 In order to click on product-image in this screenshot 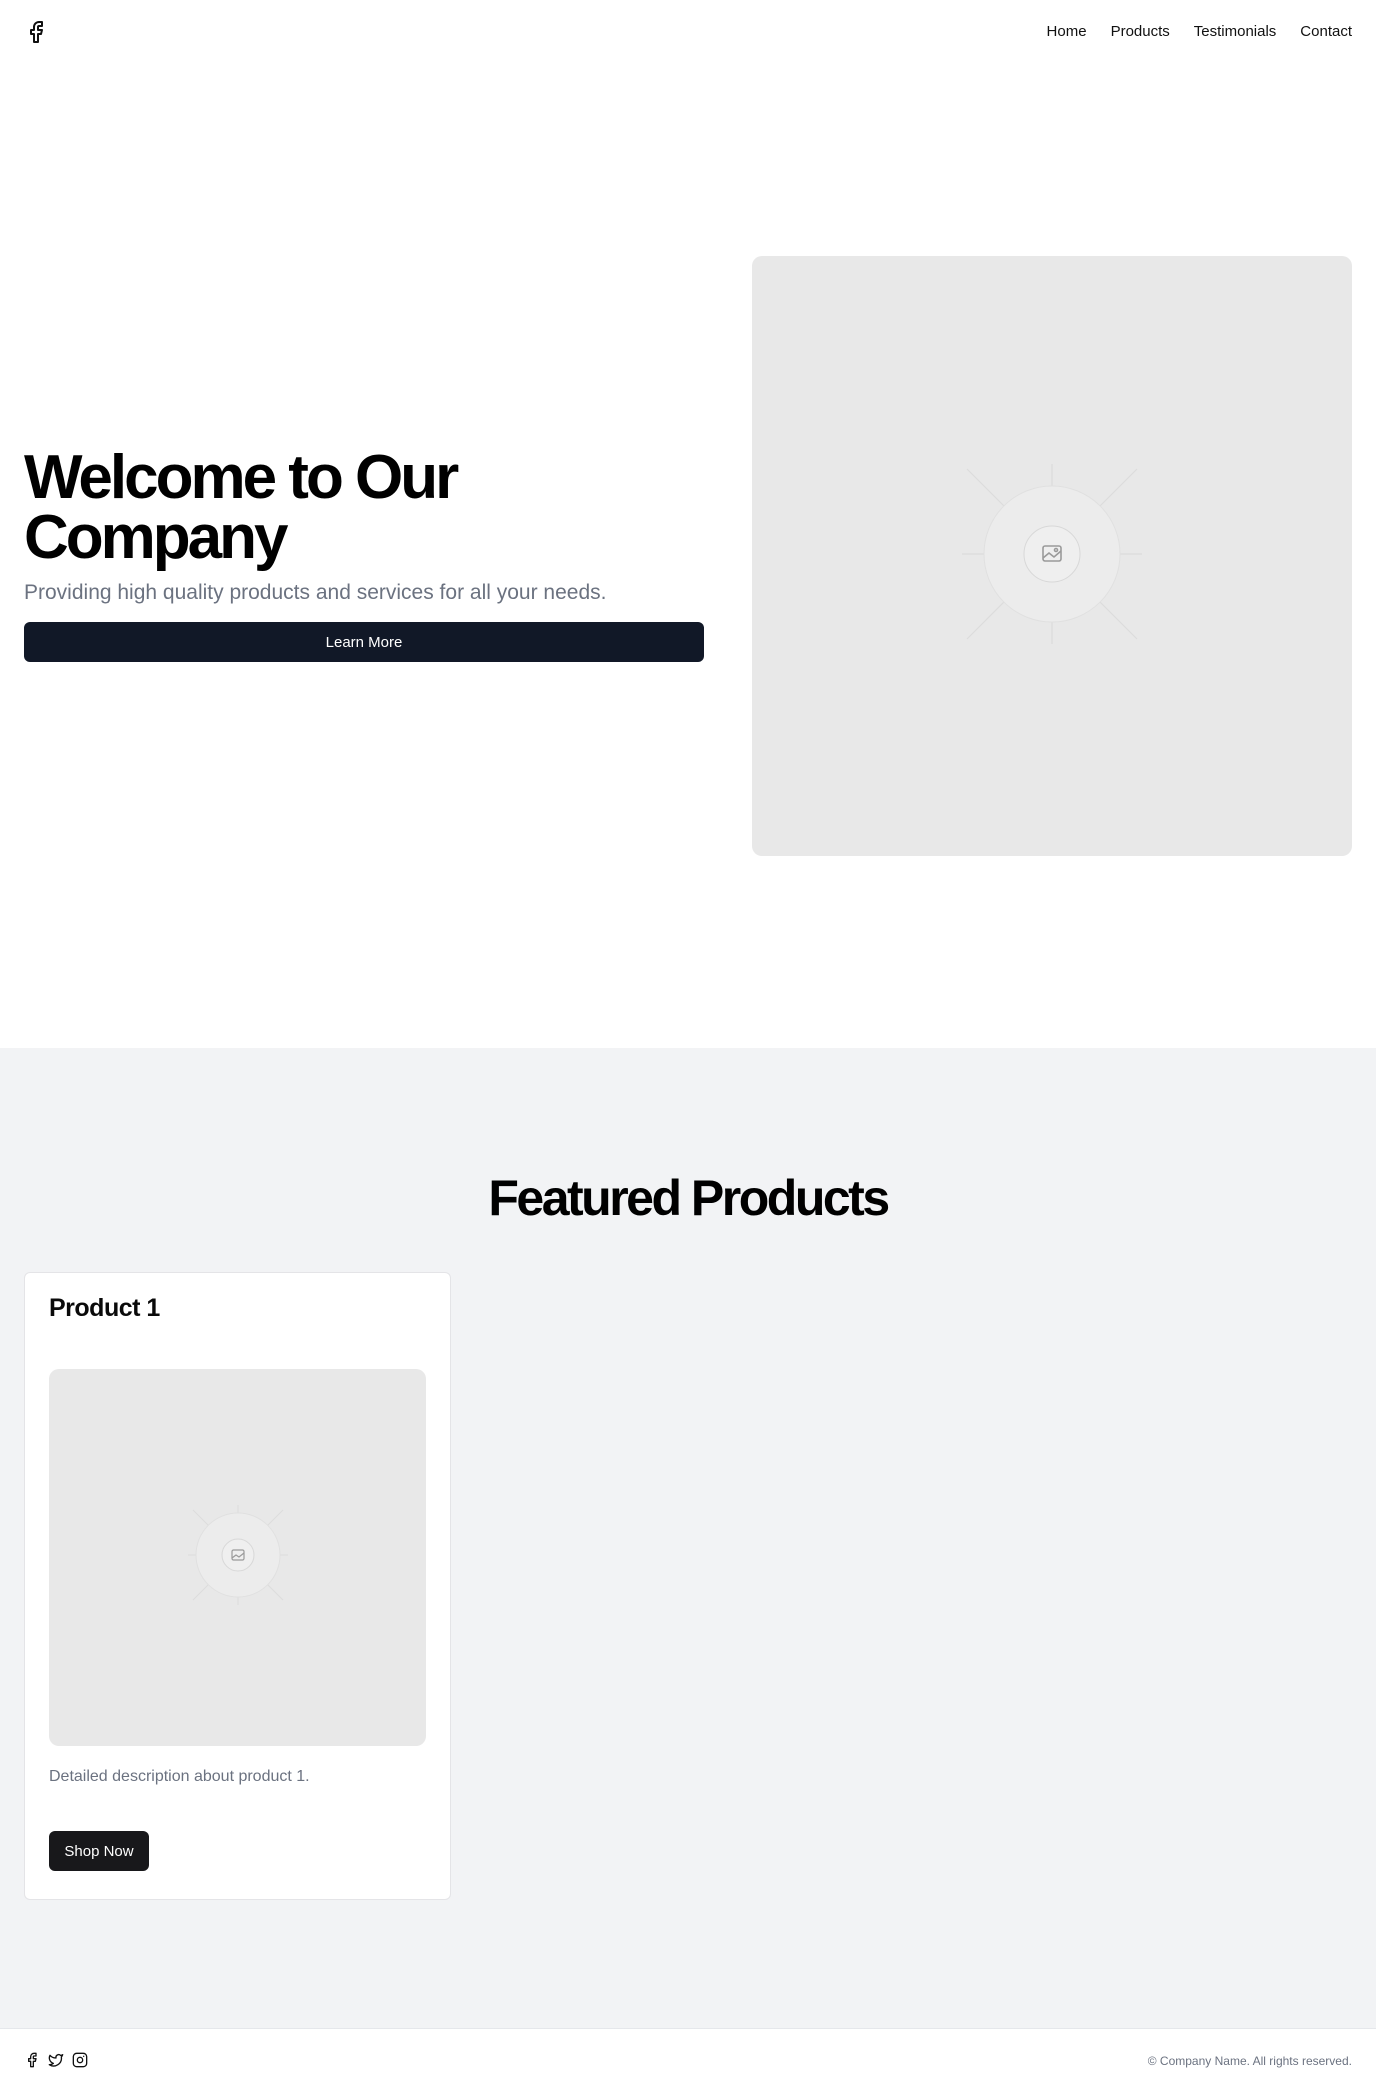, I will do `click(237, 1557)`.